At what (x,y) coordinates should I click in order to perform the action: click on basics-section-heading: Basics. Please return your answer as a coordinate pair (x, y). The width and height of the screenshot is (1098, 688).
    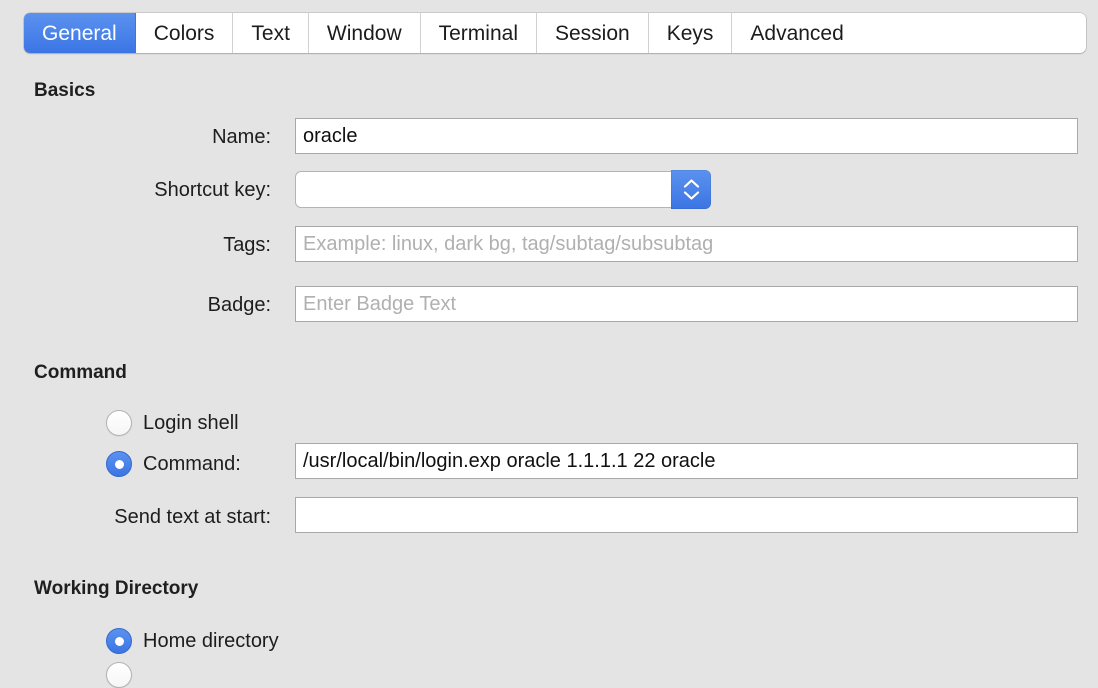
    Looking at the image, I should click on (65, 90).